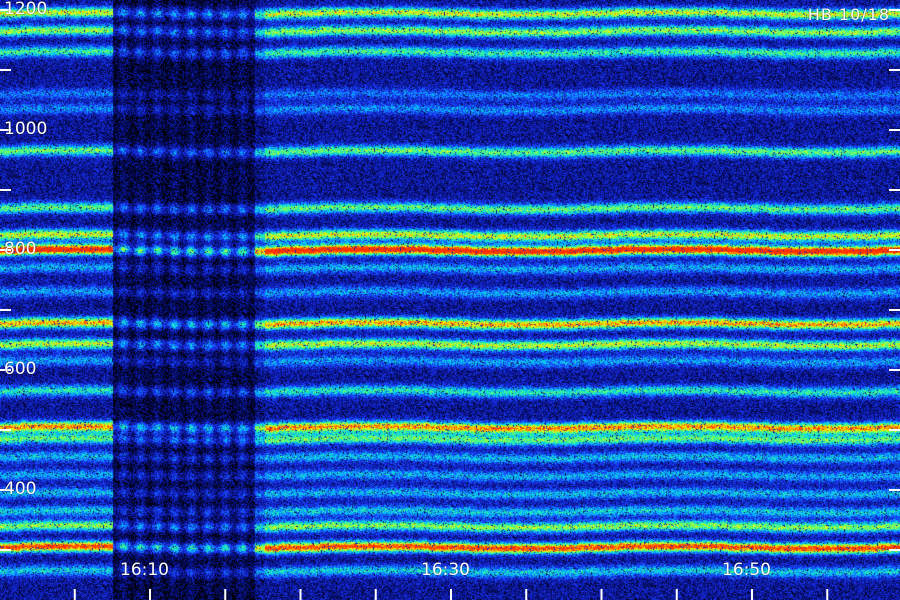 The height and width of the screenshot is (600, 900). I want to click on y-tick-label: 600, so click(20, 369).